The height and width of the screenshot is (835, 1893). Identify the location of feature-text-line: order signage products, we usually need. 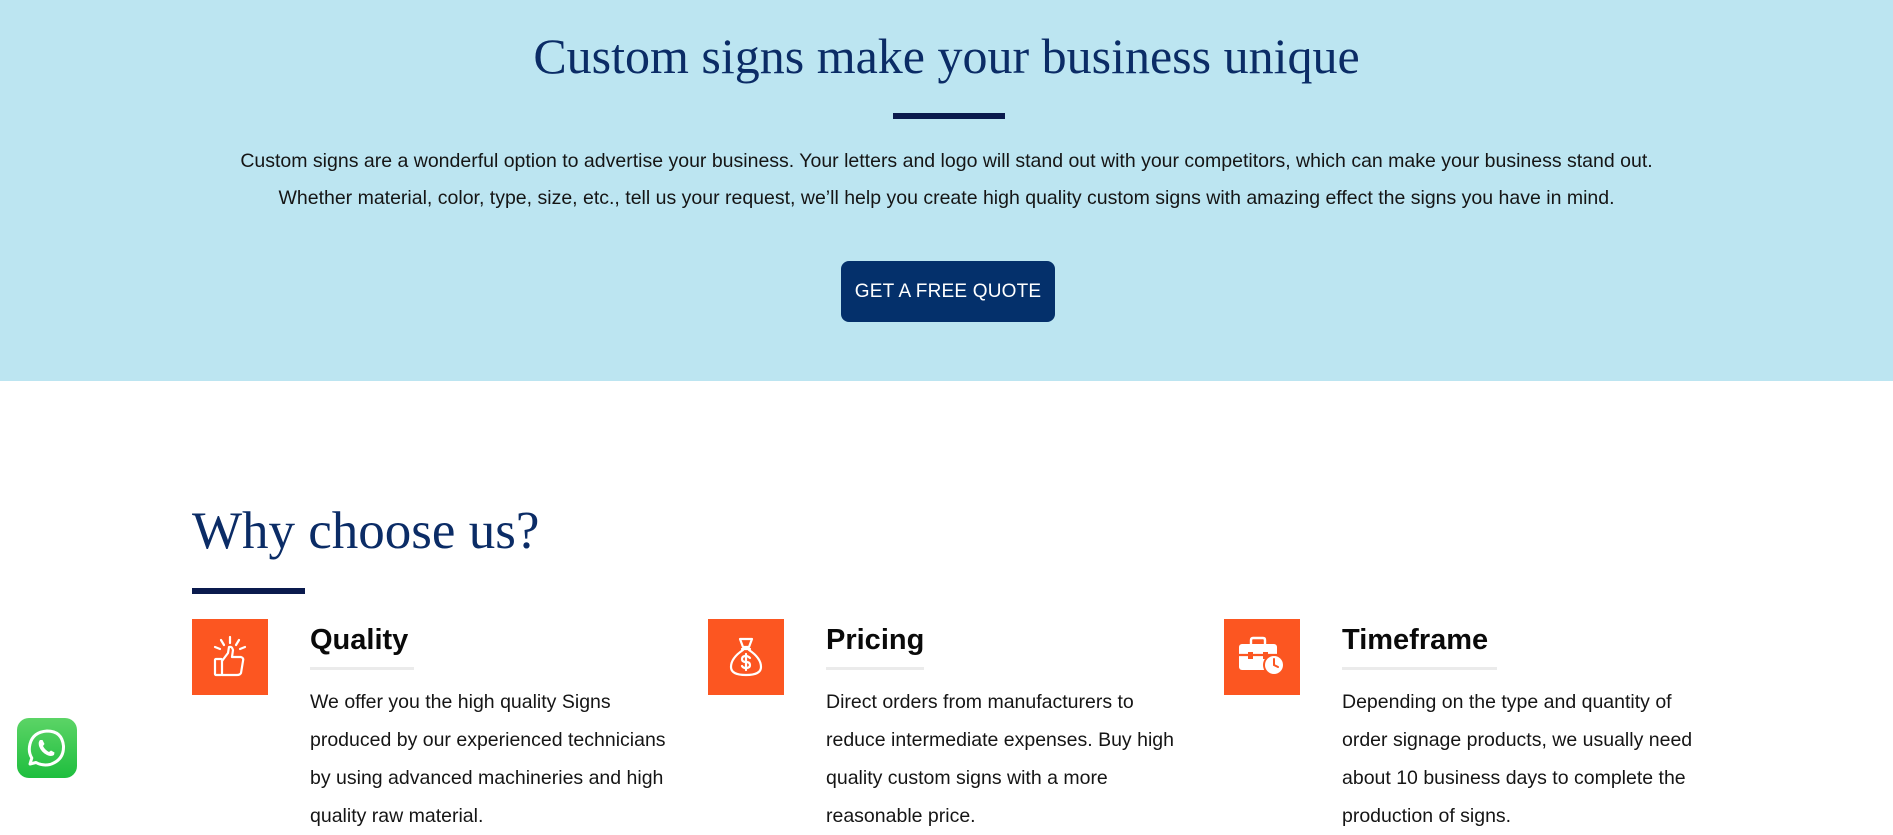
(1517, 740).